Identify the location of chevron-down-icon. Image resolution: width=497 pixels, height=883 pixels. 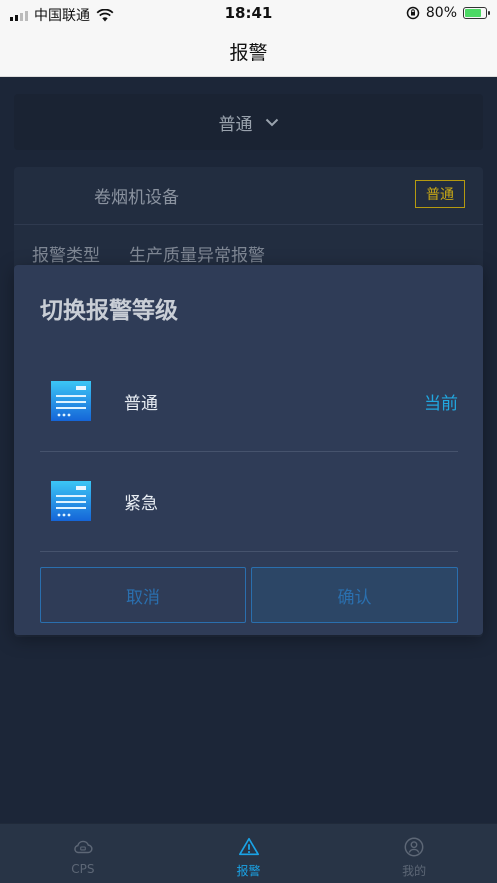
(271, 122).